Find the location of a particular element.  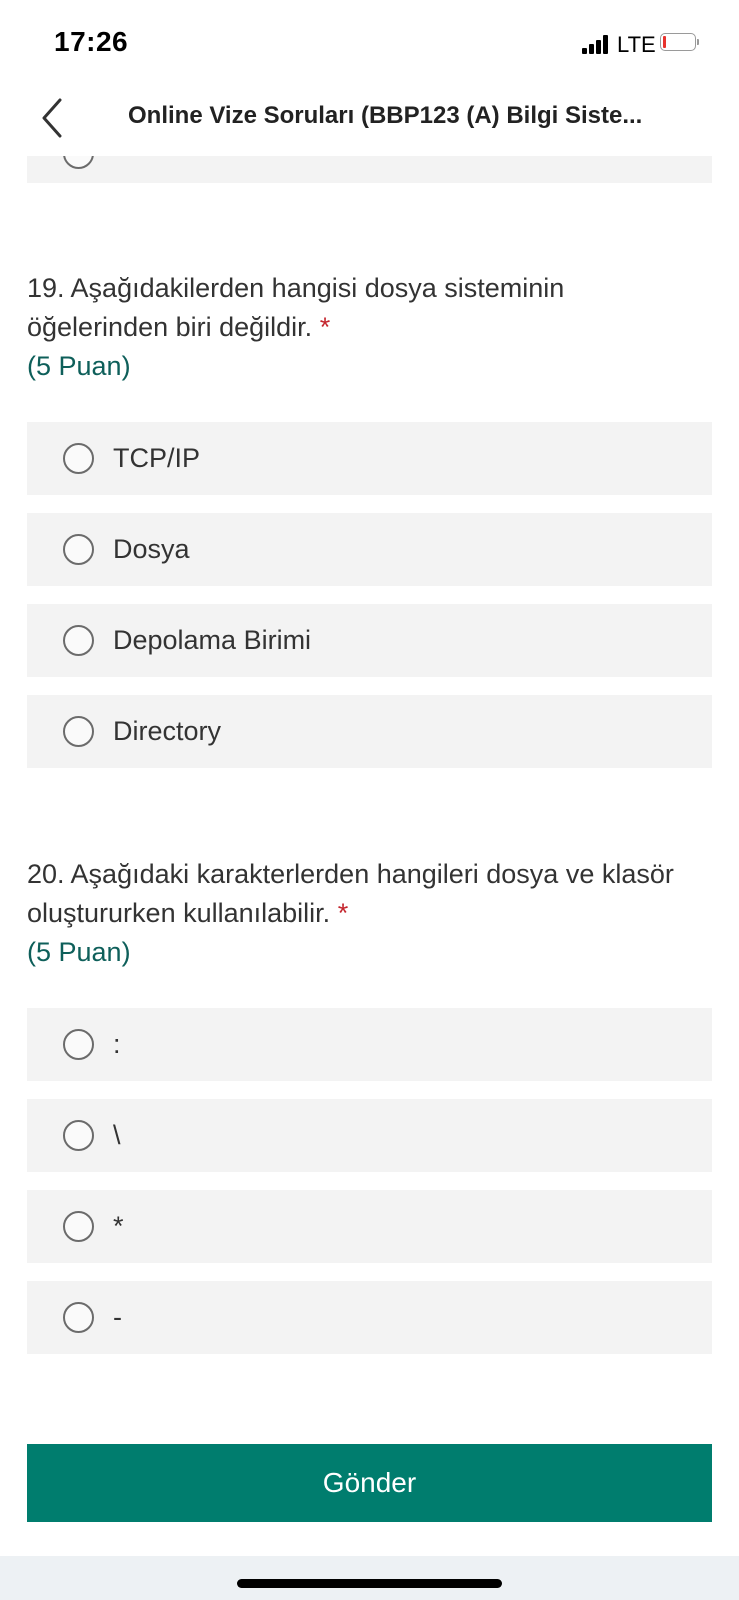

network-type: LTE is located at coordinates (636, 44).